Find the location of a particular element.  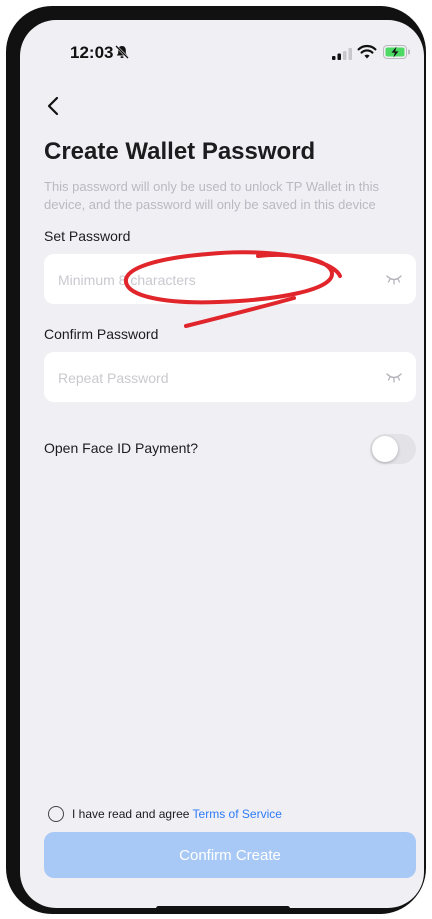

agreement-text: I have read and agree Terms of Service is located at coordinates (177, 814).